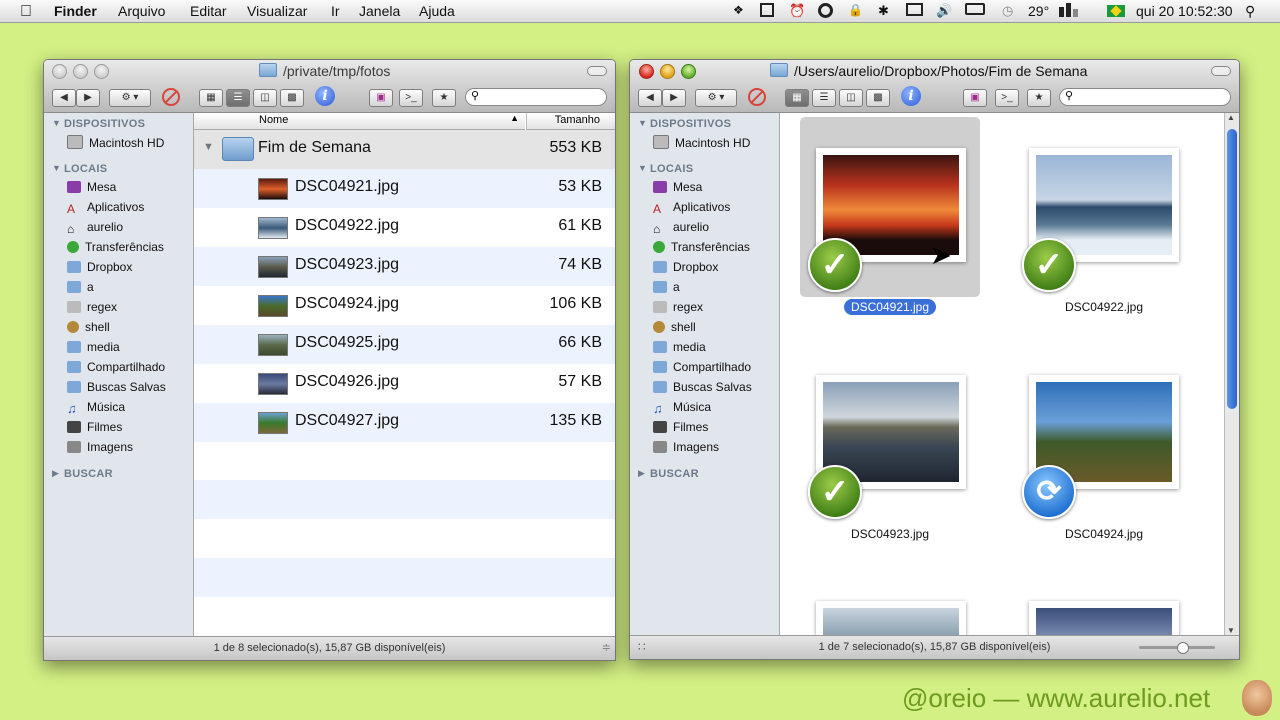 The height and width of the screenshot is (720, 1280). I want to click on table-row: DSC04925.jpg 66 KB, so click(404, 344).